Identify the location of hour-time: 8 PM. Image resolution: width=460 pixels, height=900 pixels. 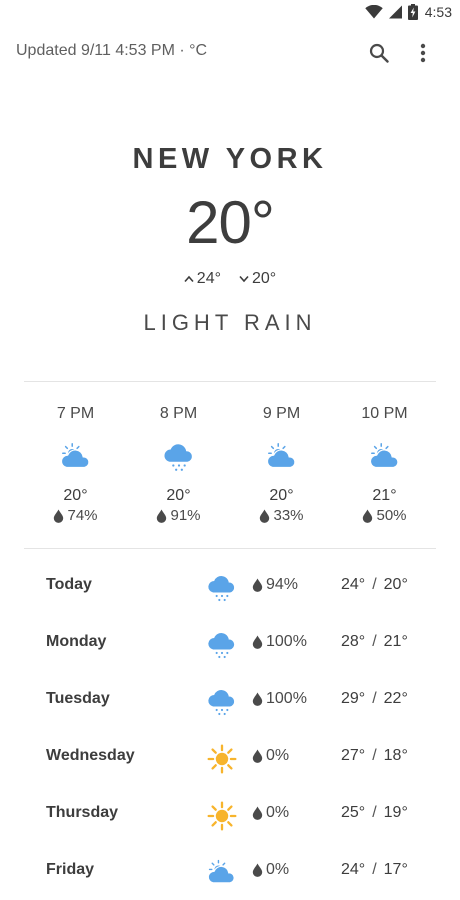
(178, 413).